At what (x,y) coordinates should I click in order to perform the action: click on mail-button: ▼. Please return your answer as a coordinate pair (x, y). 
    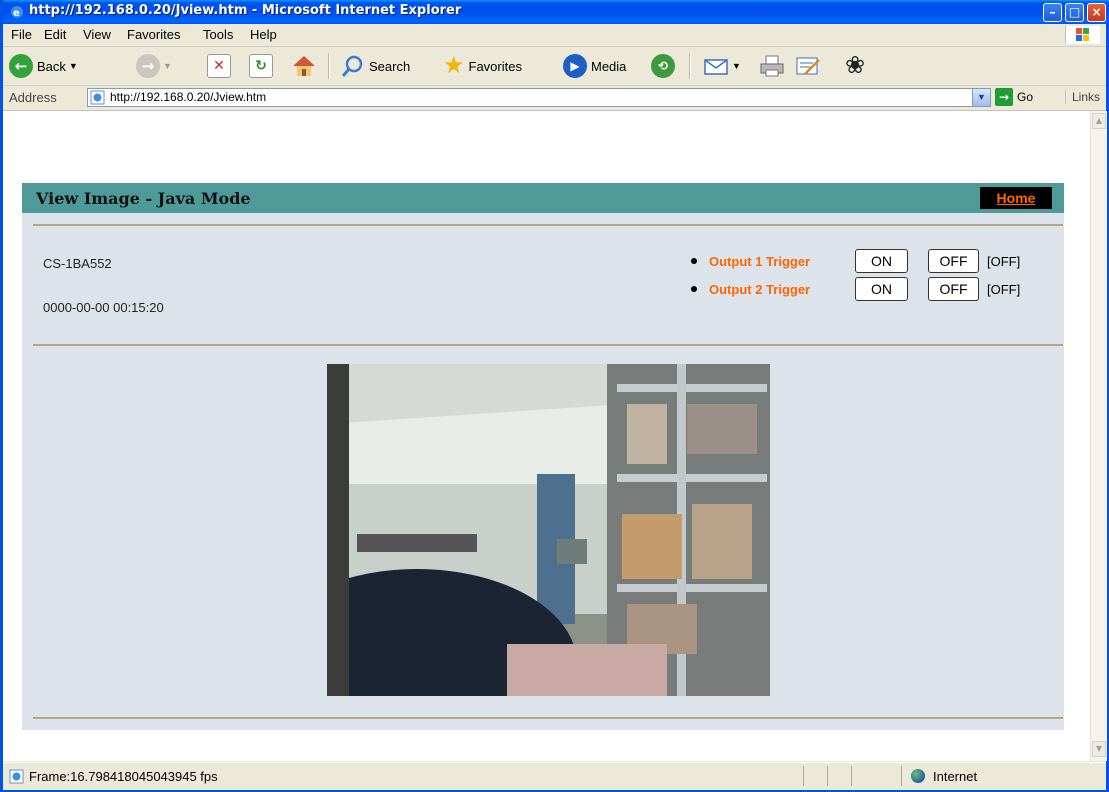
    Looking at the image, I should click on (722, 66).